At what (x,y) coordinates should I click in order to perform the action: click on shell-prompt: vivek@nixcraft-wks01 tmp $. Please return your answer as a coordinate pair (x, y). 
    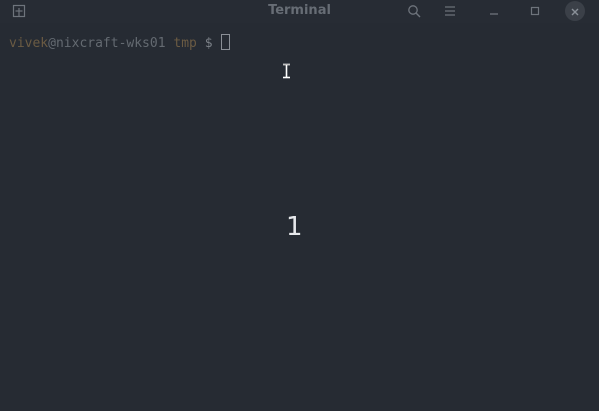
    Looking at the image, I should click on (119, 43).